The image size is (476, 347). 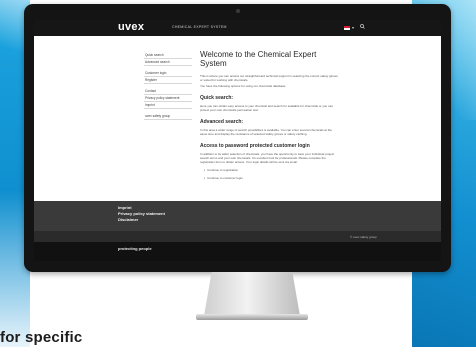 I want to click on customer-login-link: Continue to customer login, so click(x=272, y=178).